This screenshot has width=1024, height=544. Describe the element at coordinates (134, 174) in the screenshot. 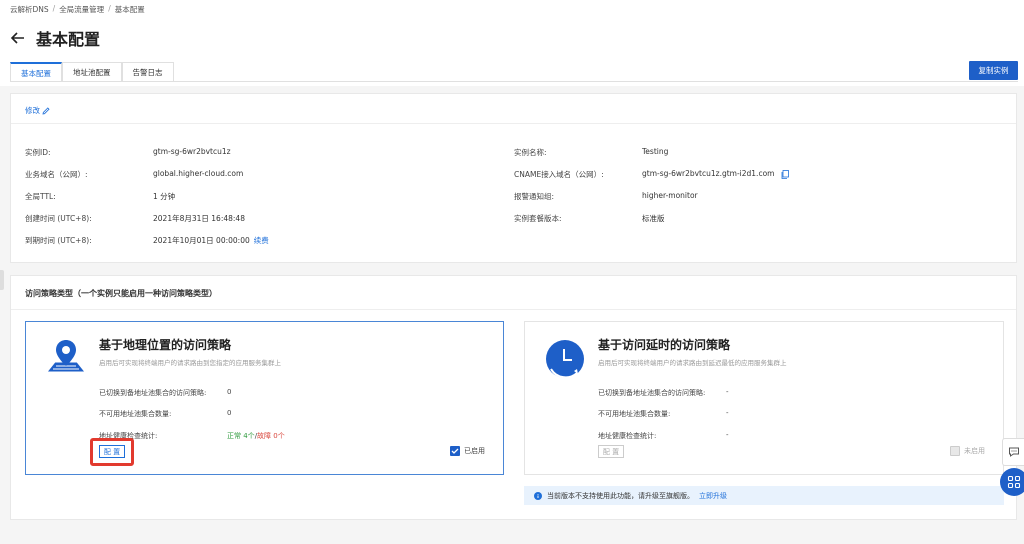

I see `business-domain-field: 业务域名（公网）: global.higher-cloud.com` at that location.